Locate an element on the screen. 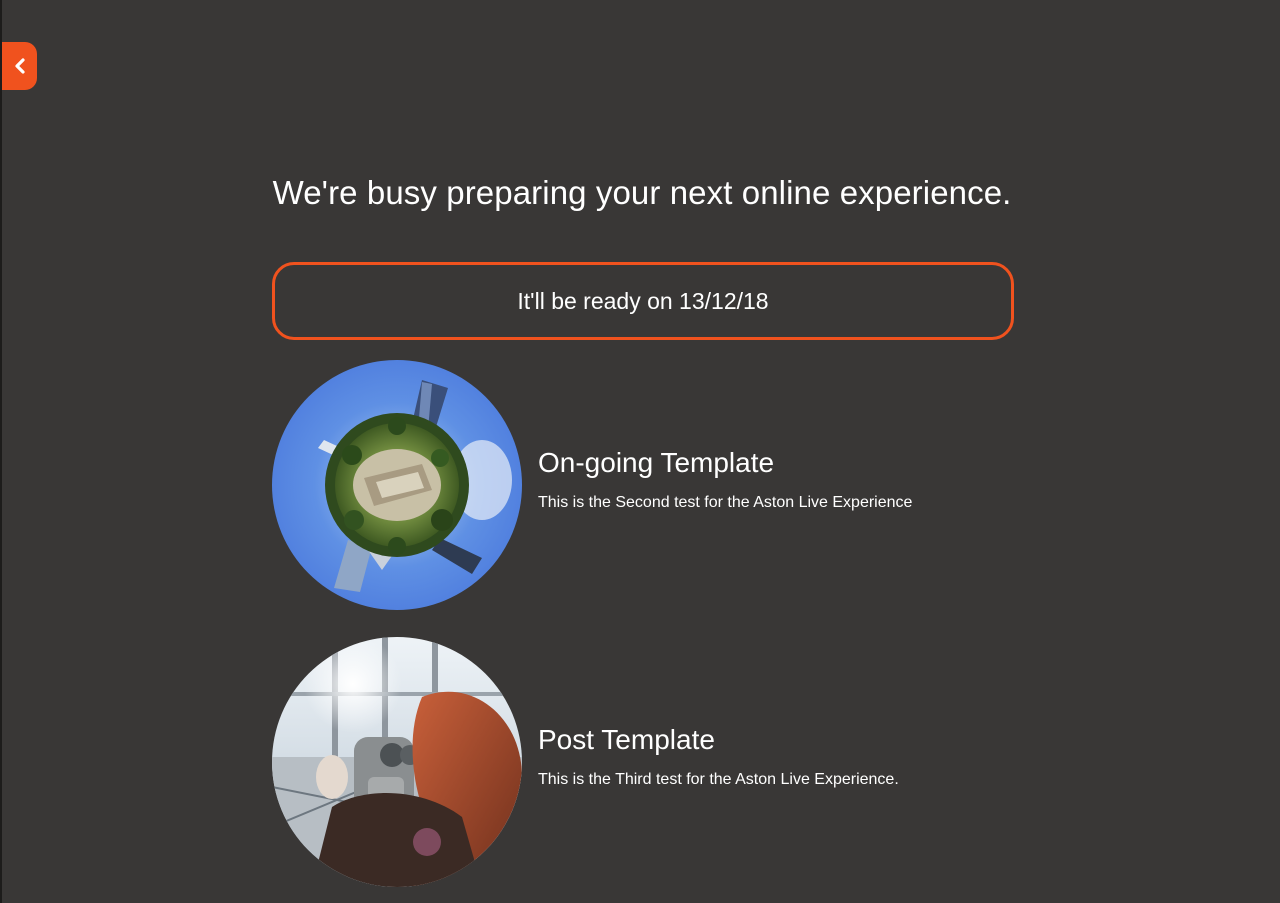  ready-date-text: It'll be ready on 13/12/18 is located at coordinates (643, 300).